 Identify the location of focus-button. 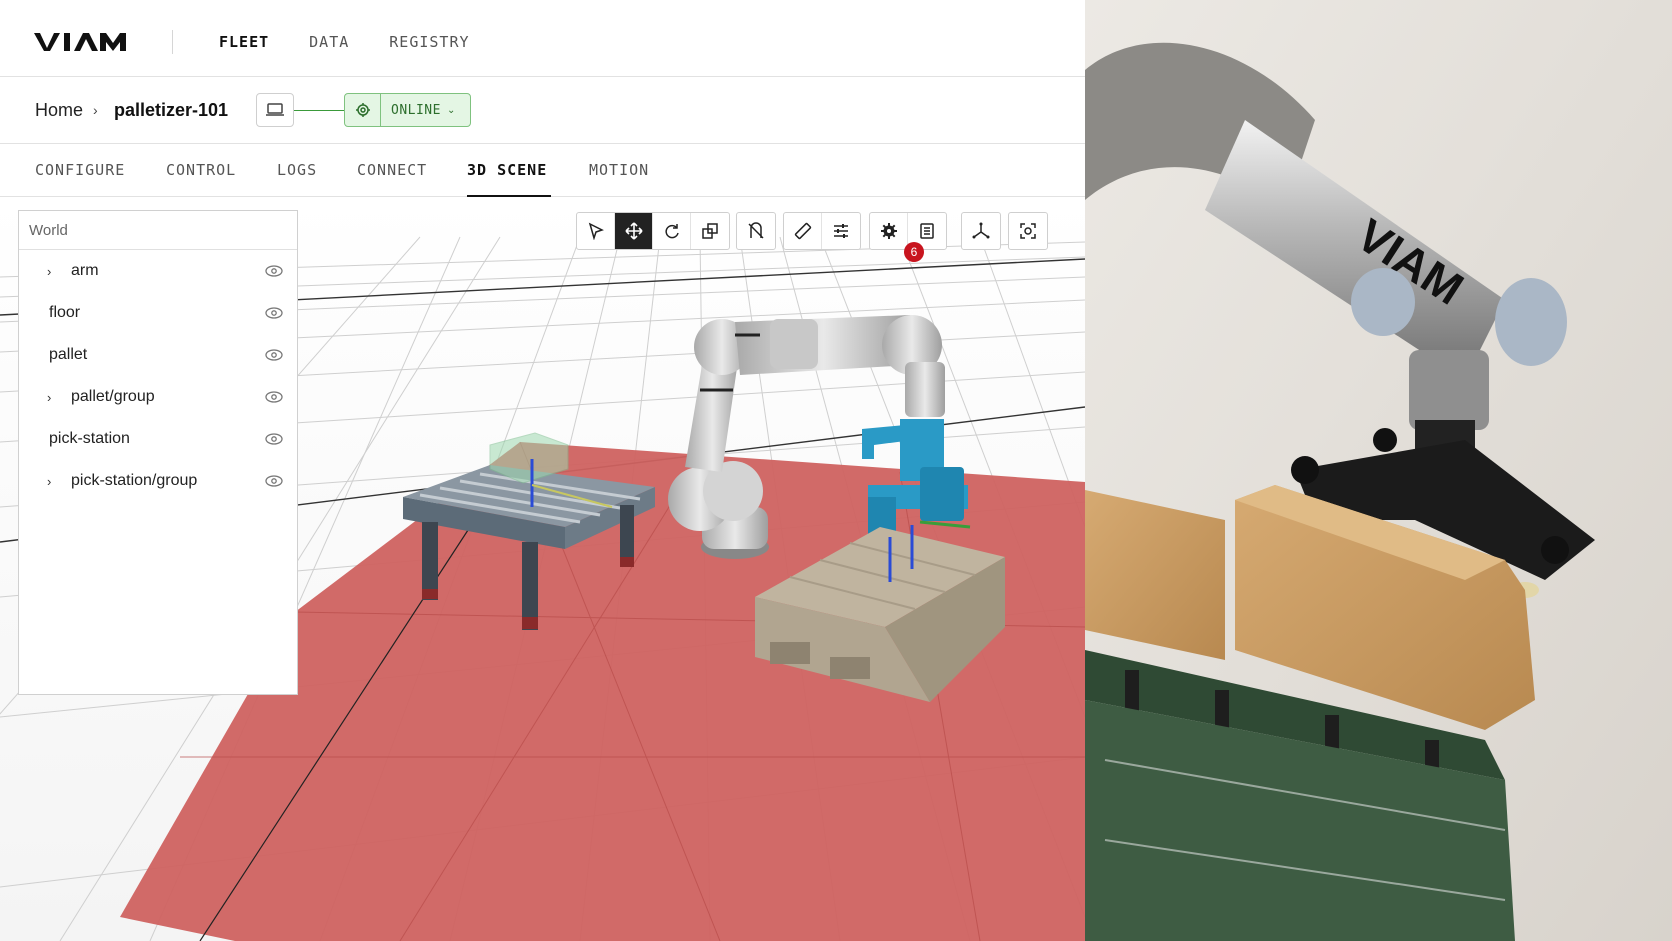
(1028, 231).